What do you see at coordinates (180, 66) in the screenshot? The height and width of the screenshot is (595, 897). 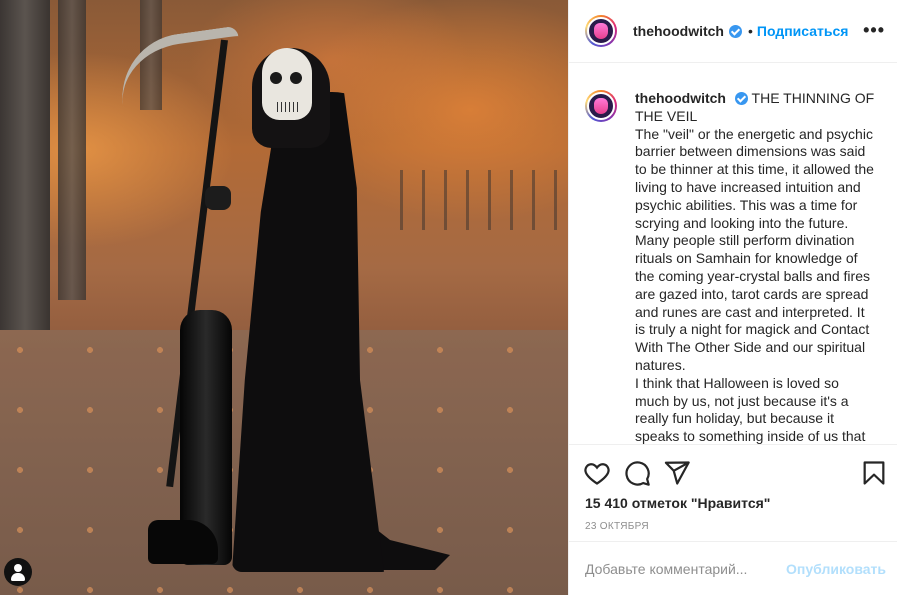 I see `scythe-blade` at bounding box center [180, 66].